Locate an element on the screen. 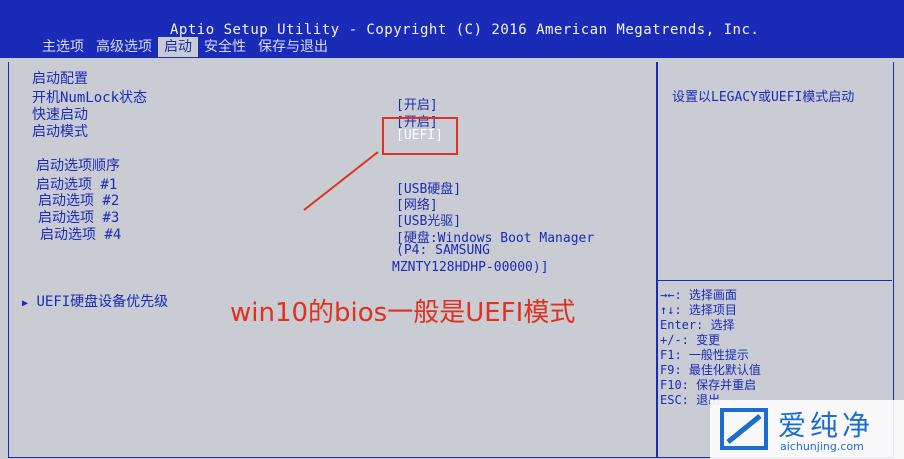 The width and height of the screenshot is (904, 459). watermark: 爱纯净 aichunjing.com is located at coordinates (807, 429).